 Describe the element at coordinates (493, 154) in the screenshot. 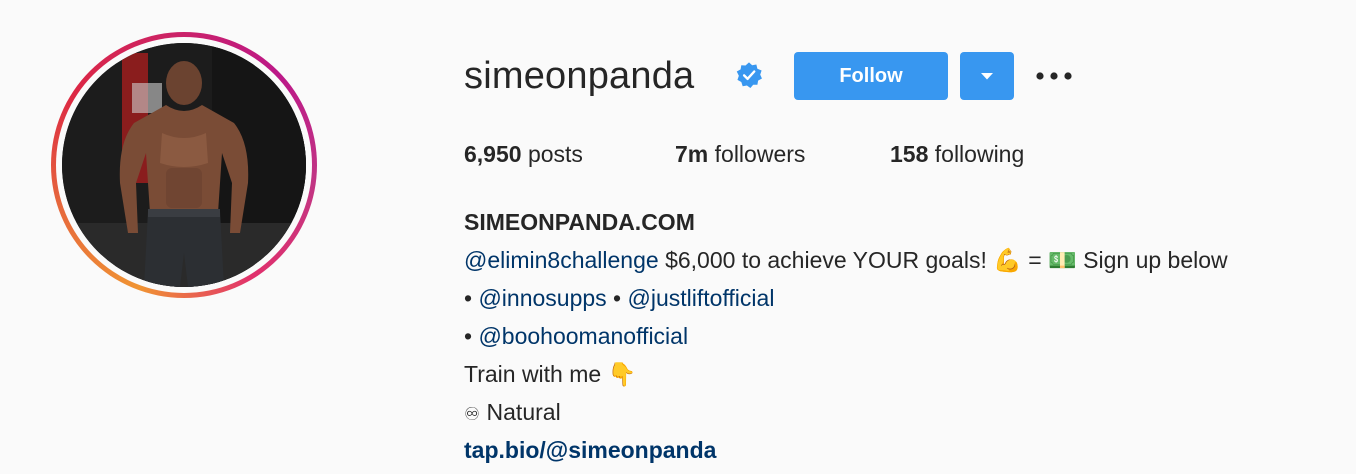

I see `posts-number: 6,950` at that location.